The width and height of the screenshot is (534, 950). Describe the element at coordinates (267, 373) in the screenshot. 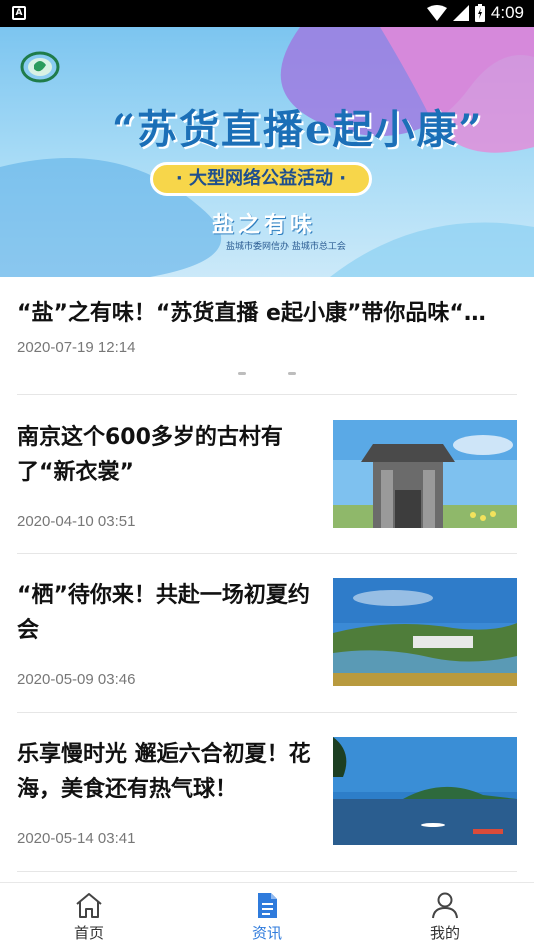

I see `carousel-indicator` at that location.